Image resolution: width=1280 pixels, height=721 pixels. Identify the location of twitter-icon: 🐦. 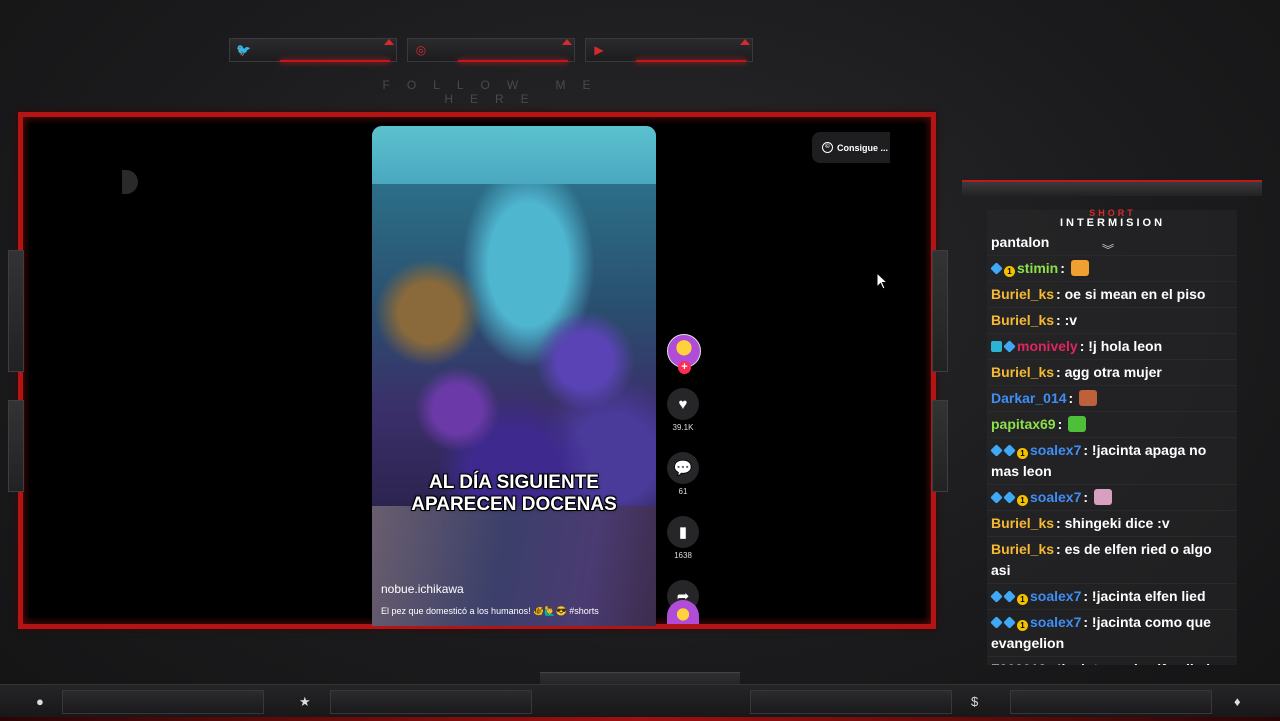
(243, 50).